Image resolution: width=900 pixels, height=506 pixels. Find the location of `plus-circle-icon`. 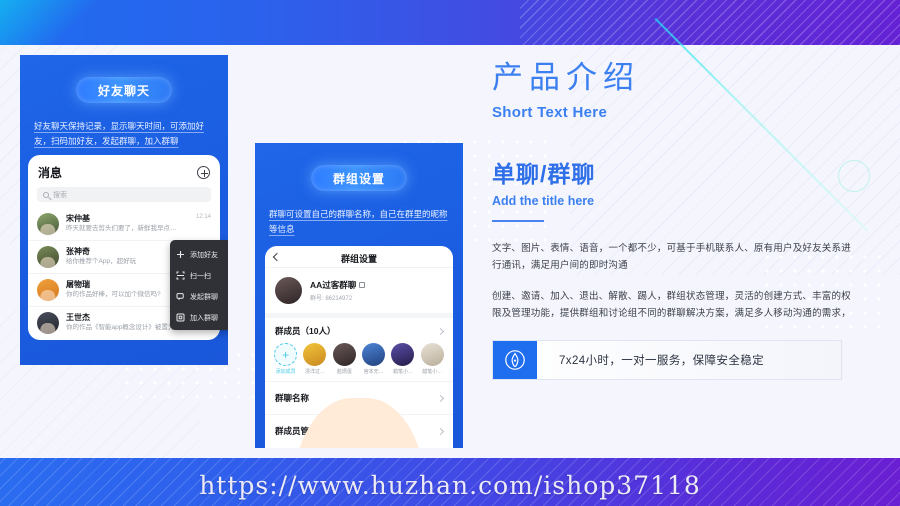

plus-circle-icon is located at coordinates (203, 172).